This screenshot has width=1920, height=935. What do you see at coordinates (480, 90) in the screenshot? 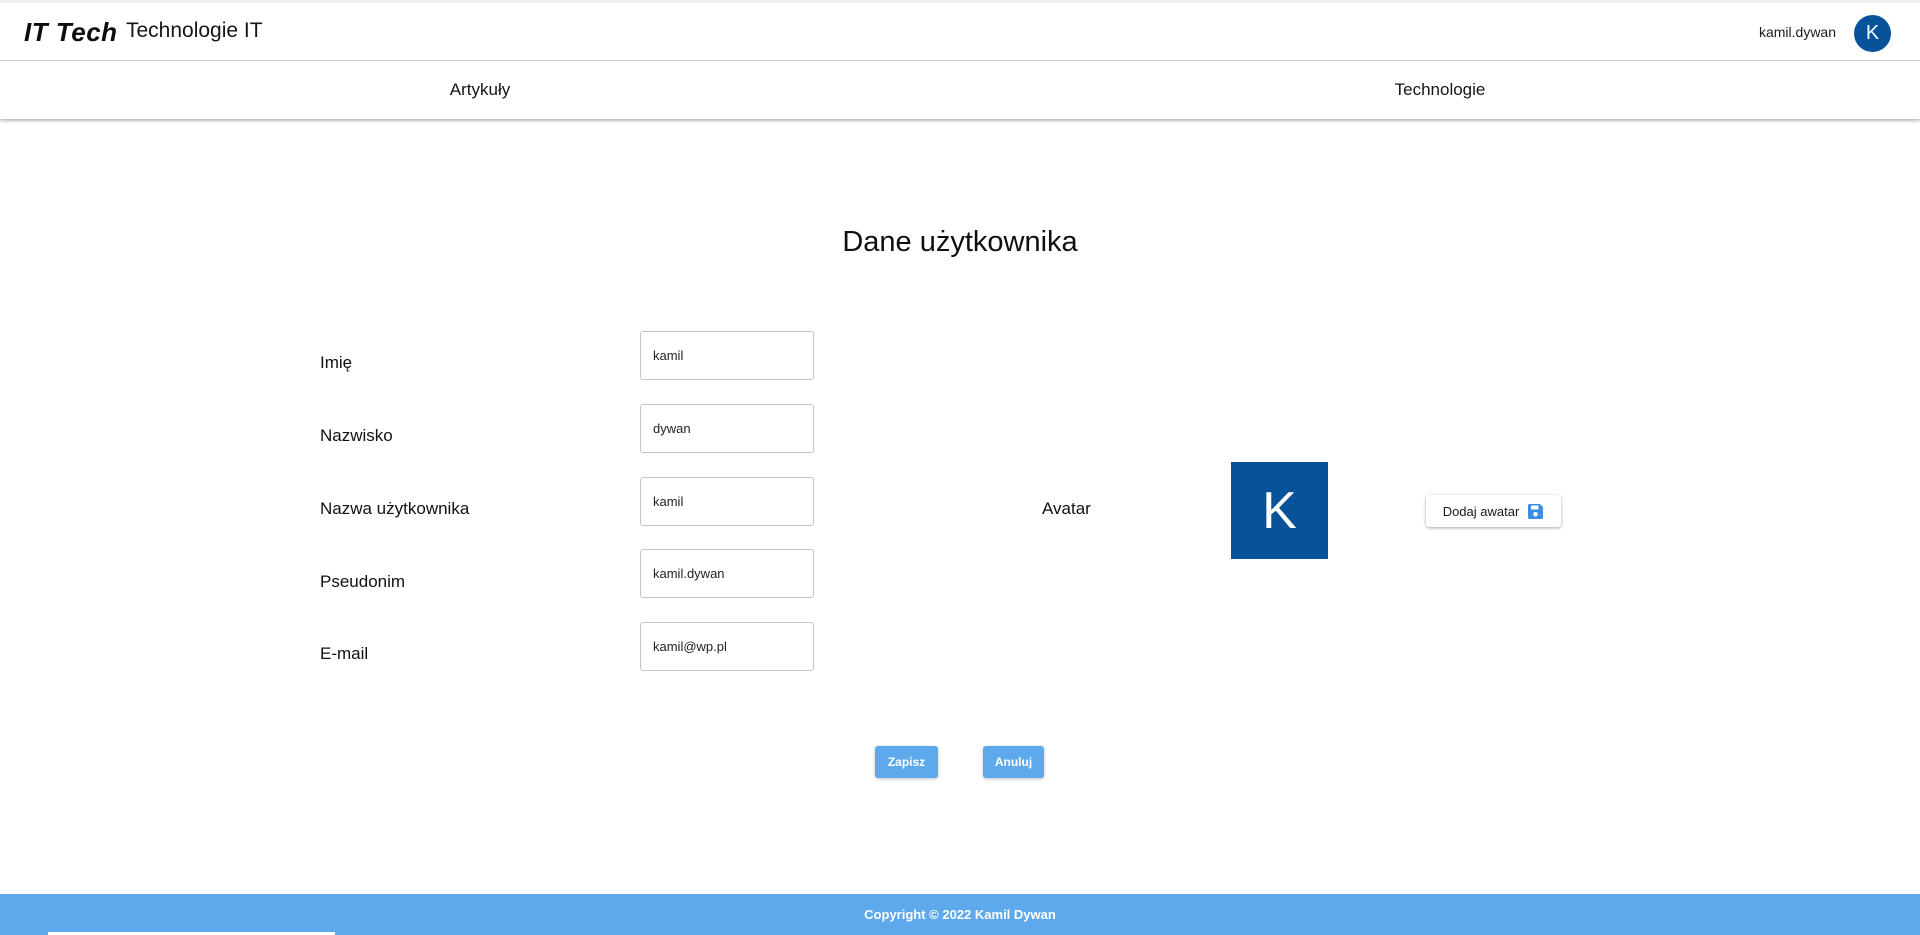
I see `nav-item-articles: Artykuły` at bounding box center [480, 90].